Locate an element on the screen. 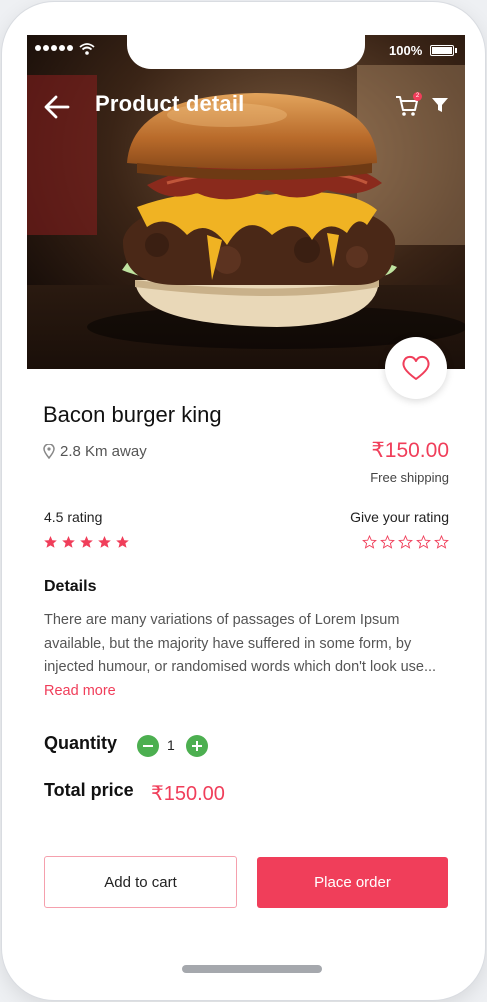 The image size is (487, 1002). favorite-button is located at coordinates (416, 368).